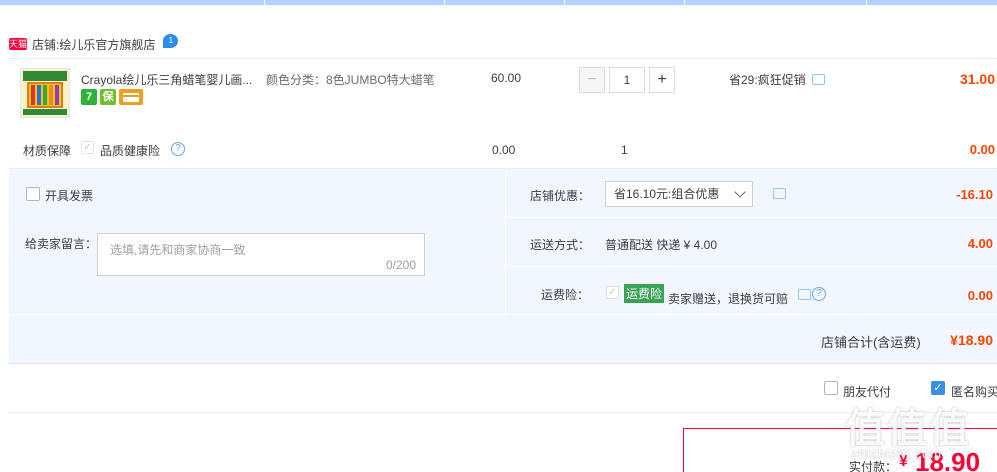  I want to click on guarantee-icon: 保, so click(108, 97).